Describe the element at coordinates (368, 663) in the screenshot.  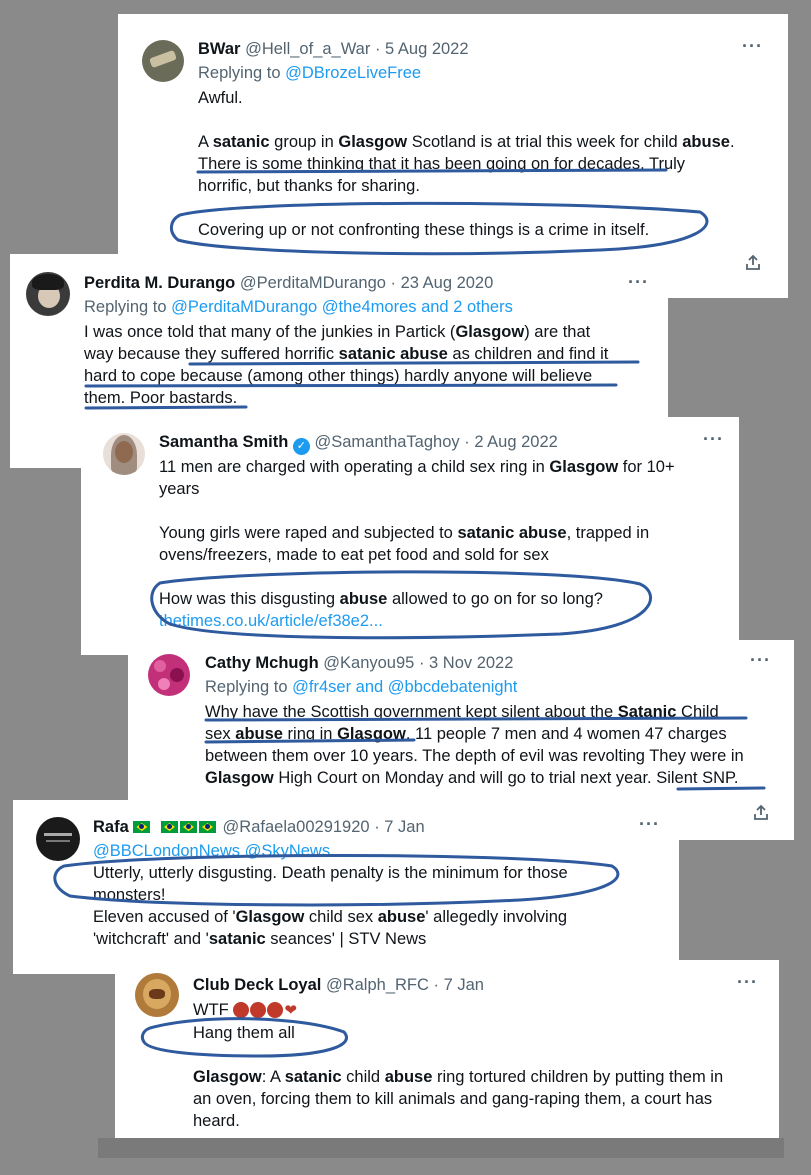
I see `handle: @Kanyou95` at that location.